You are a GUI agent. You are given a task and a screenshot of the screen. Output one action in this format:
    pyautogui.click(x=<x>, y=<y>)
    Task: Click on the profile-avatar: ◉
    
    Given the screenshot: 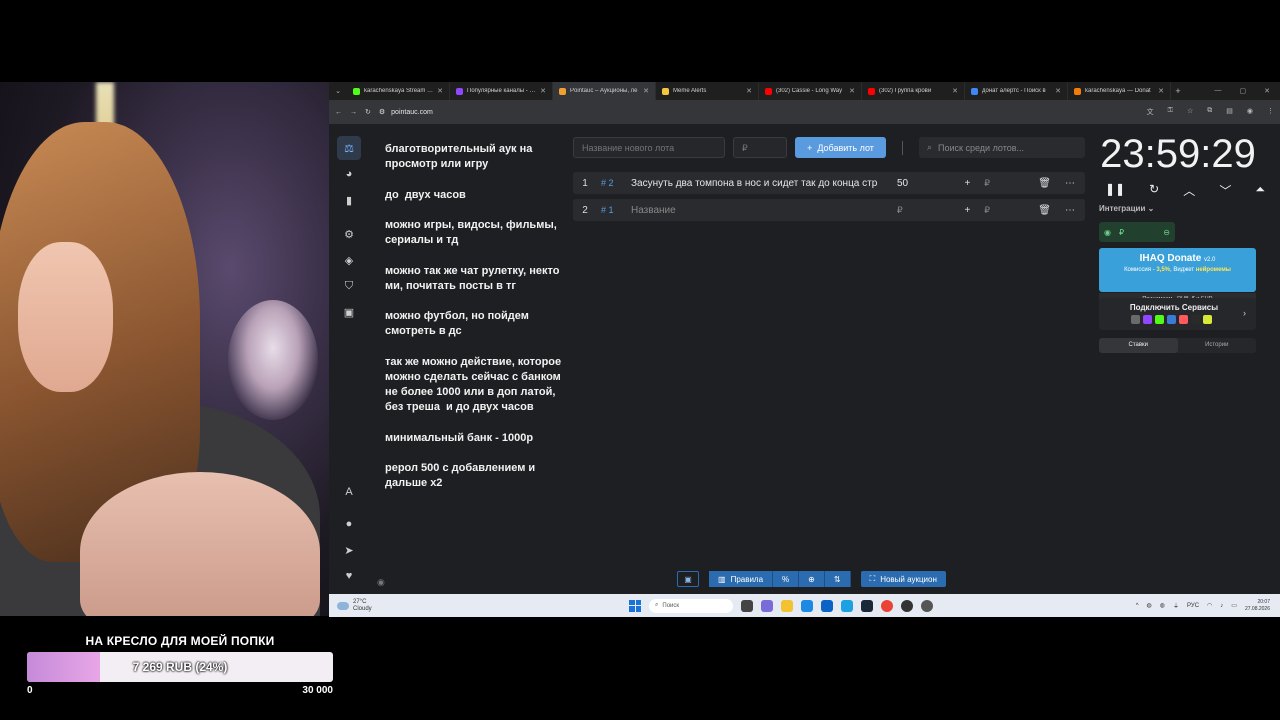 What is the action you would take?
    pyautogui.click(x=1250, y=112)
    